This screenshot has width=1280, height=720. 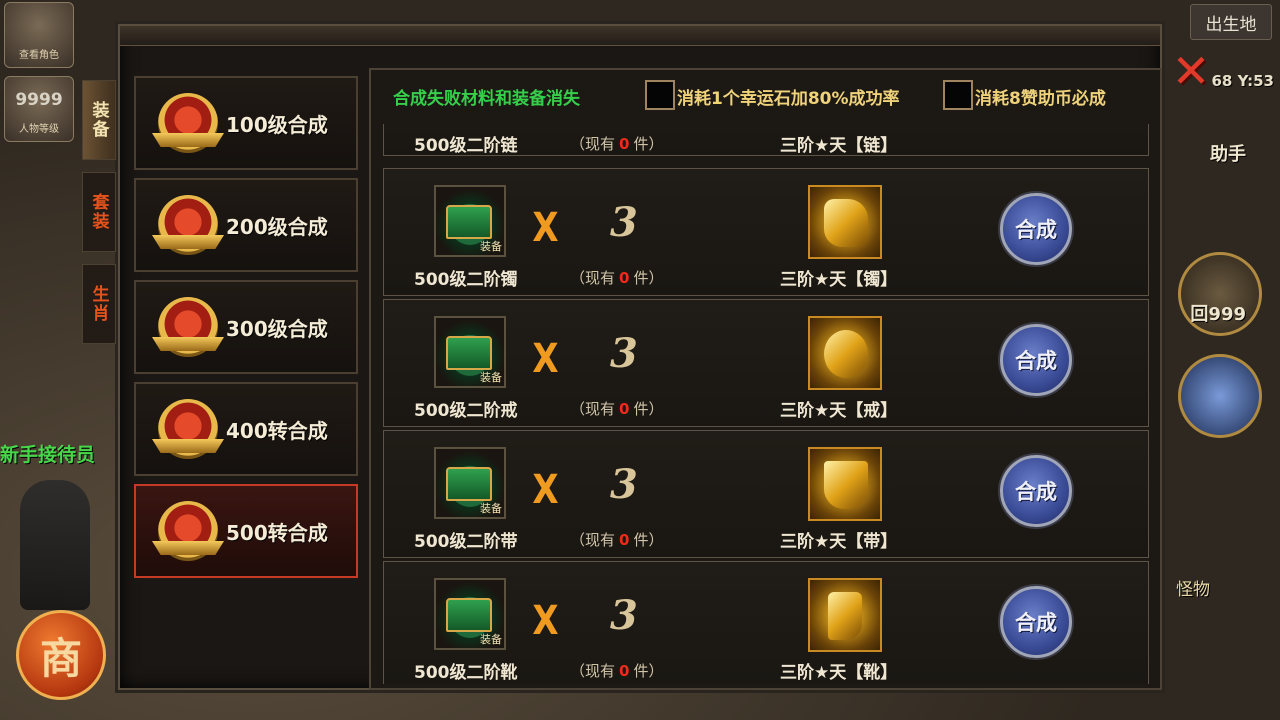 What do you see at coordinates (766, 363) in the screenshot?
I see `recipe-row: 装备 X 3 500级二阶戒 （现有 0 件） 三阶★天【戒】 合成` at bounding box center [766, 363].